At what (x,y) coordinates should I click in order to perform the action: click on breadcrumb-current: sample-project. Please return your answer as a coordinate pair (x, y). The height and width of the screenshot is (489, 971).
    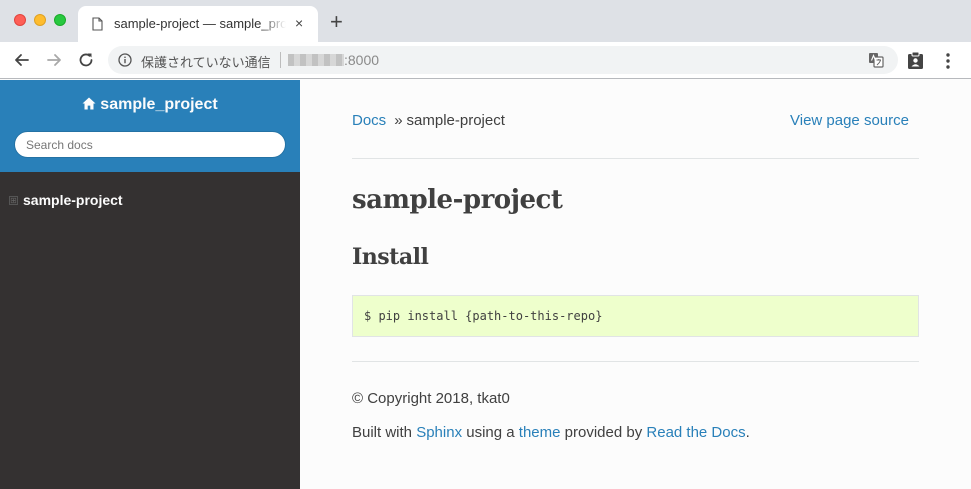
    Looking at the image, I should click on (455, 120).